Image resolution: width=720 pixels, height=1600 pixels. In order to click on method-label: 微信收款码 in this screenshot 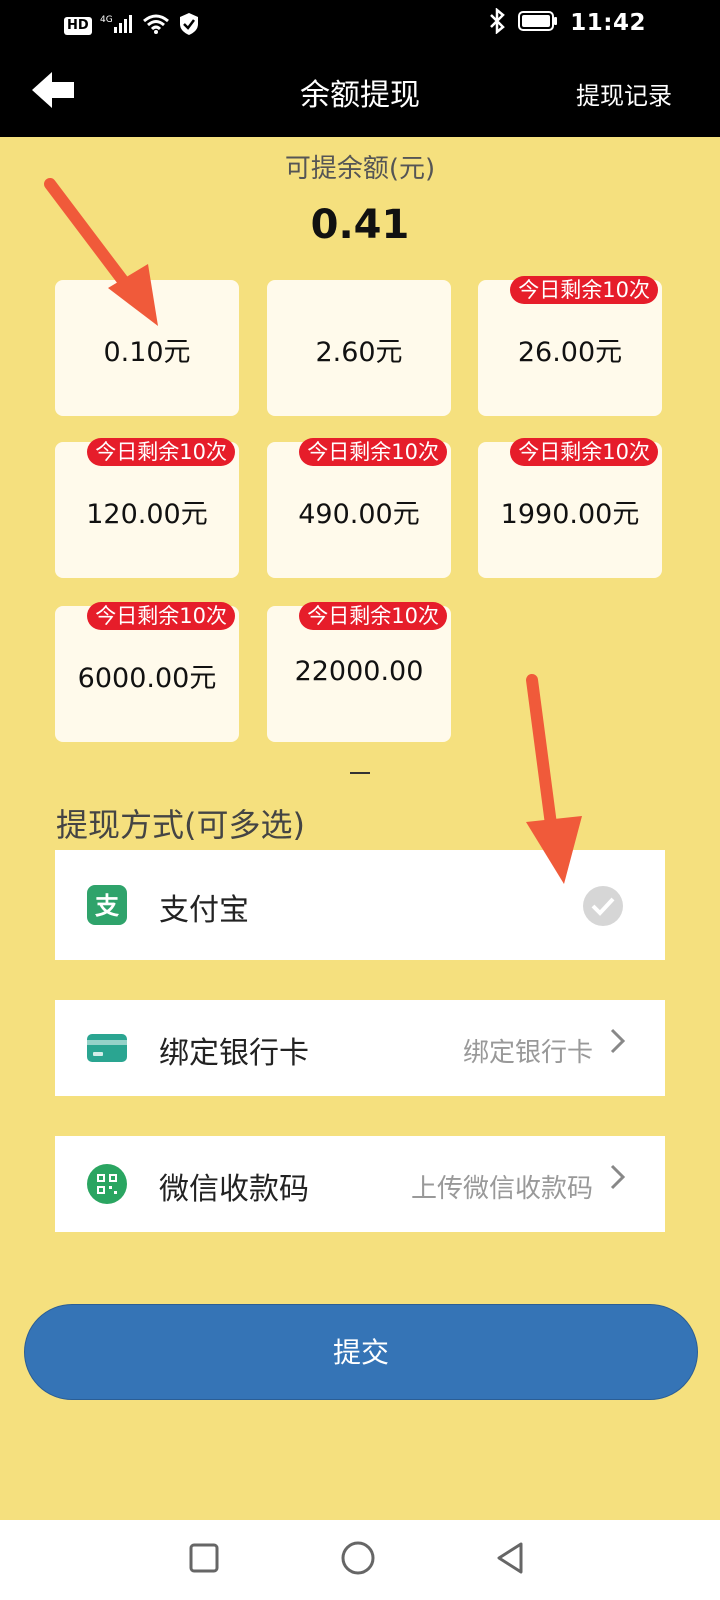, I will do `click(234, 1189)`.